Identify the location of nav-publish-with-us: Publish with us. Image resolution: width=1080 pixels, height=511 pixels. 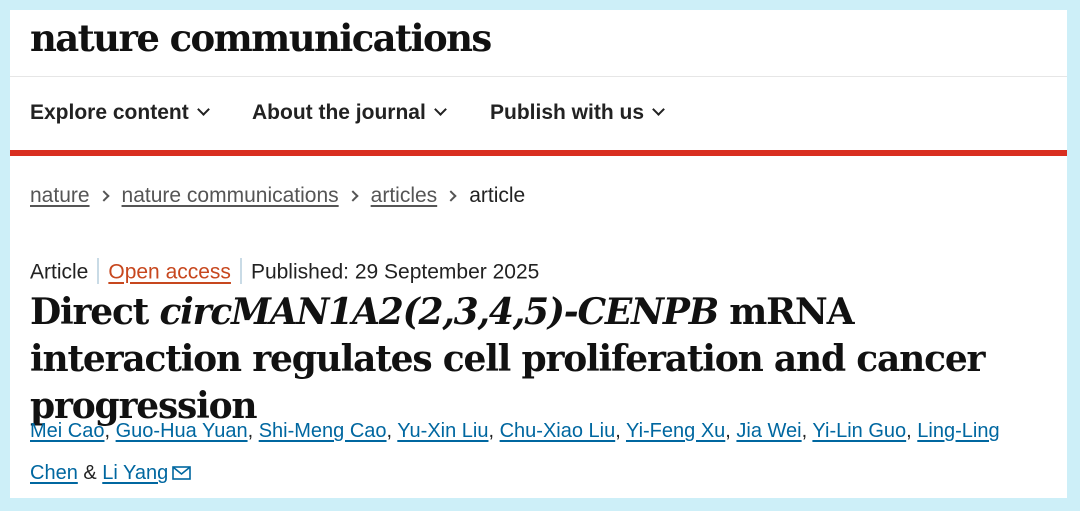
(577, 113).